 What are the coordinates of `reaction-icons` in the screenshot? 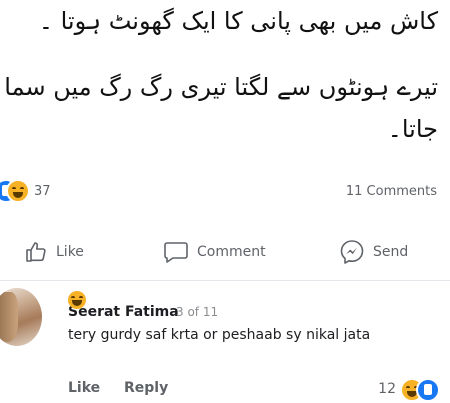 It's located at (15, 191).